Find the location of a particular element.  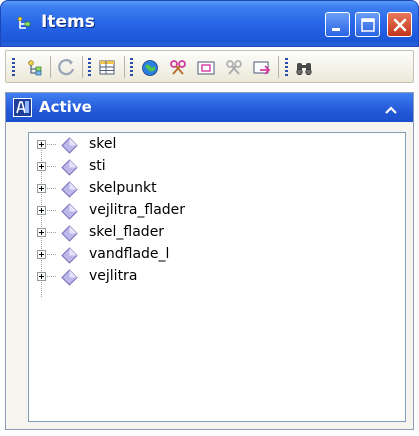

find-button is located at coordinates (304, 68).